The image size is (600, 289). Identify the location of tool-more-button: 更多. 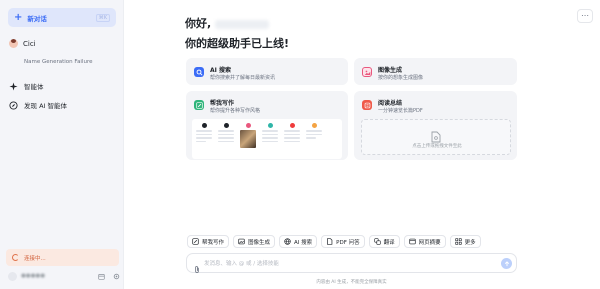
(465, 241).